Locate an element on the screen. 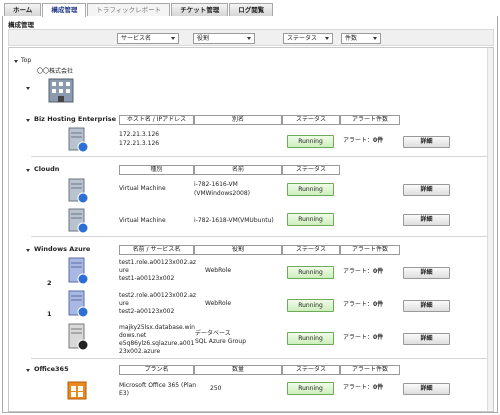 Image resolution: width=500 pixels, height=415 pixels. role-name: test1.role.a00123x002.az is located at coordinates (158, 262).